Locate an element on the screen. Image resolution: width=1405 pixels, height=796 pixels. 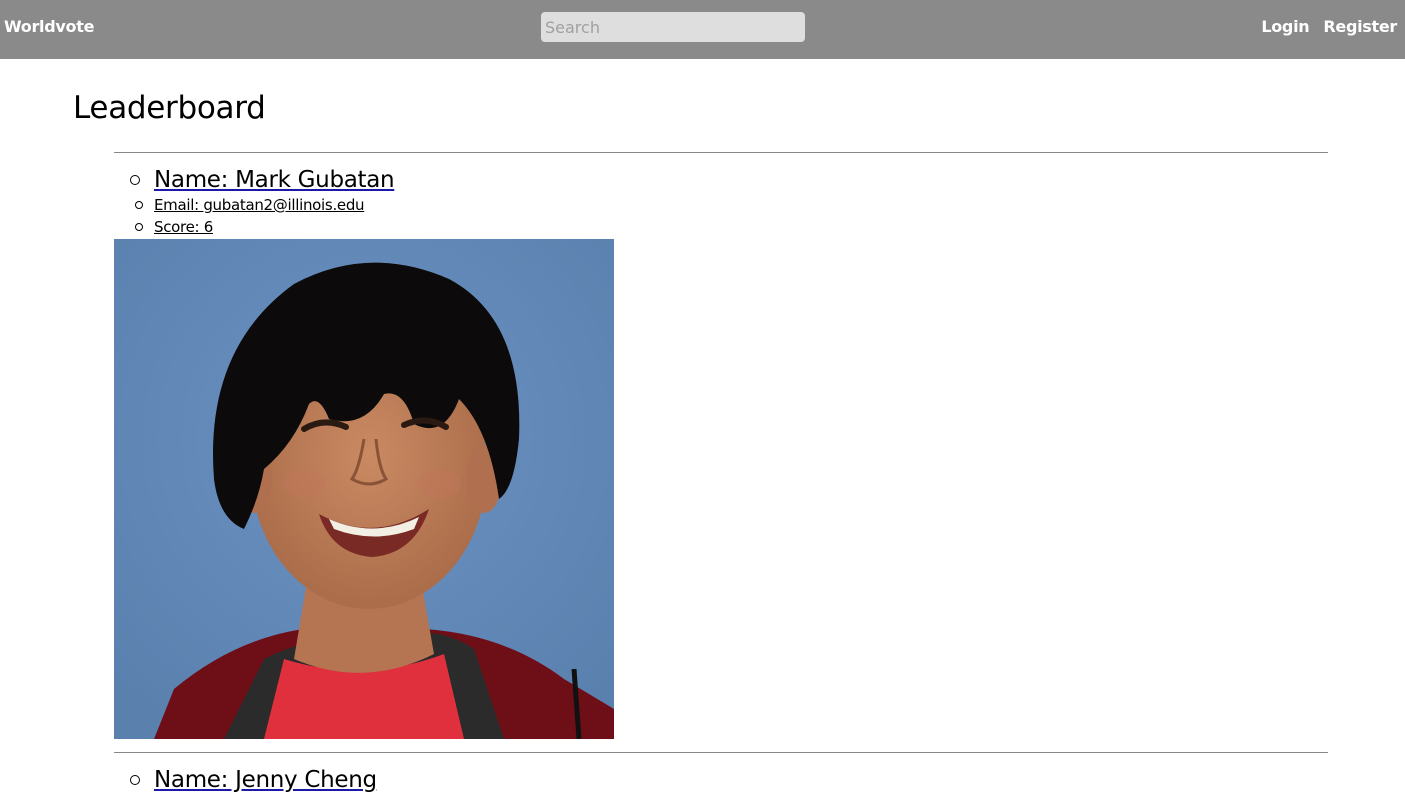
entry-score-row: Score: 6 is located at coordinates (254, 227).